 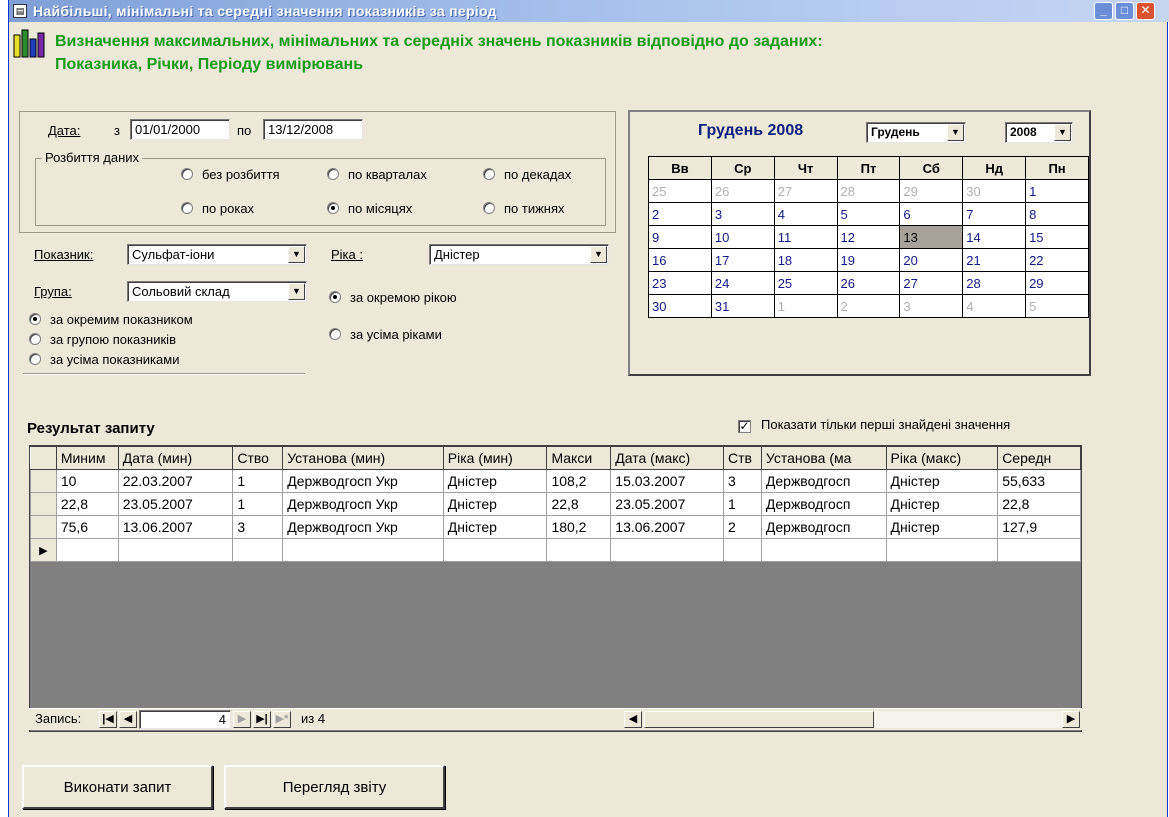 I want to click on calendar-day: 7, so click(x=994, y=214).